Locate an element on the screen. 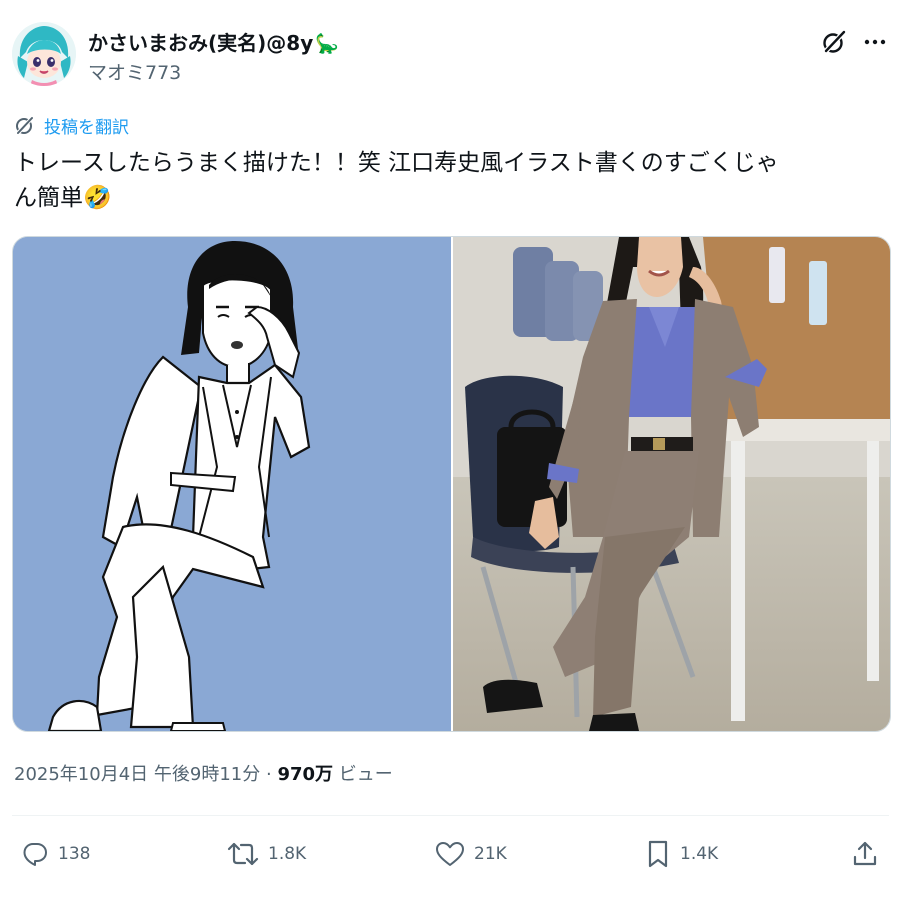 This screenshot has width=900, height=902. views-count: 970万 is located at coordinates (305, 774).